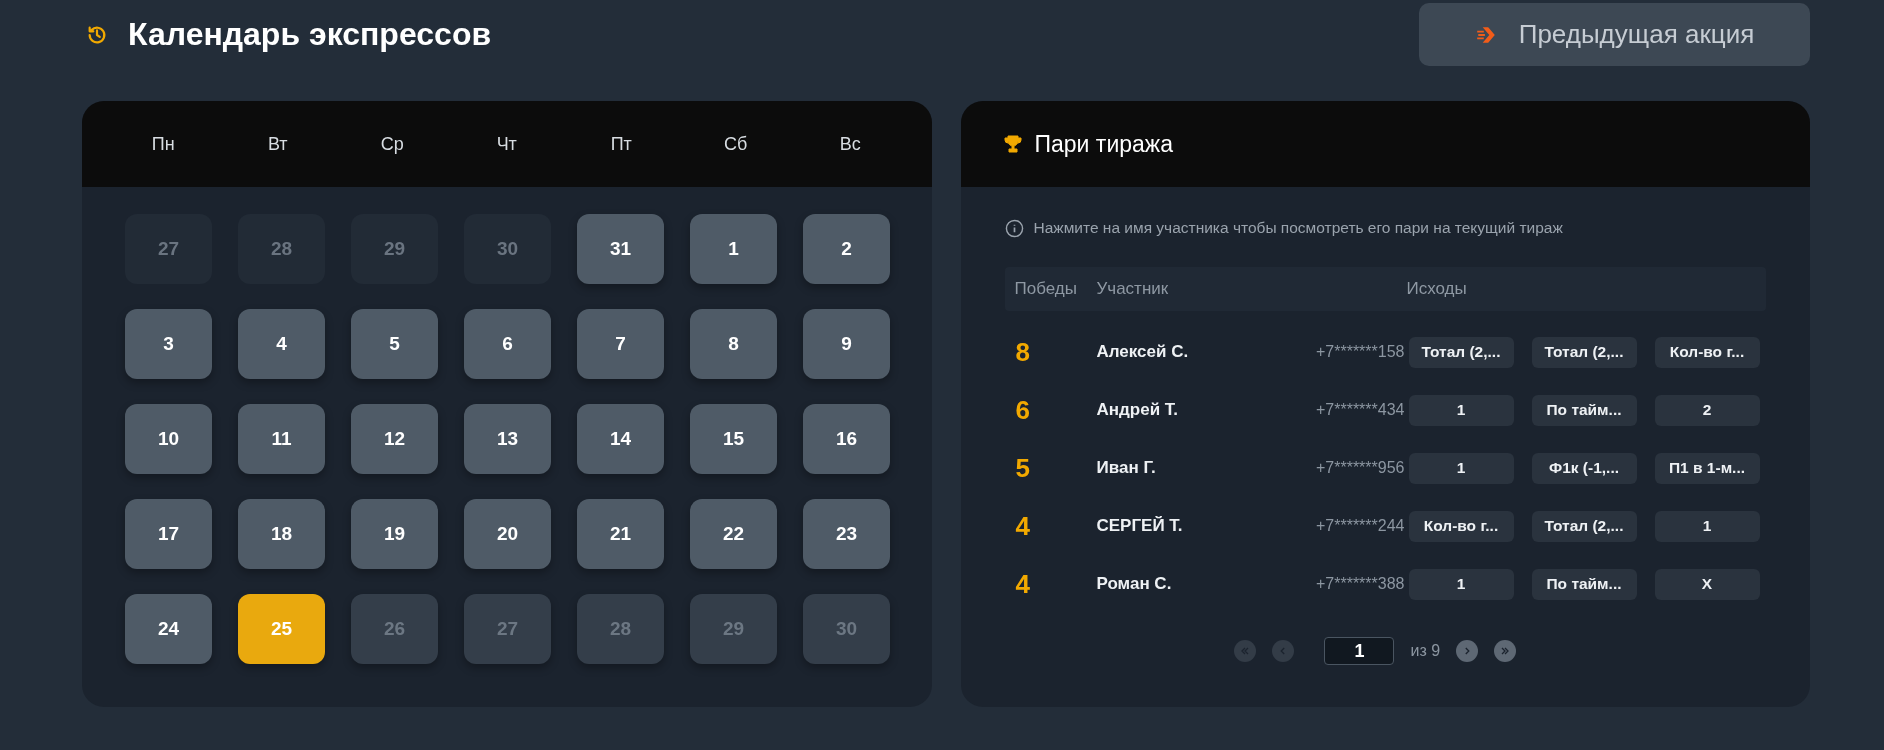  What do you see at coordinates (1045, 289) in the screenshot?
I see `column-header: Победы` at bounding box center [1045, 289].